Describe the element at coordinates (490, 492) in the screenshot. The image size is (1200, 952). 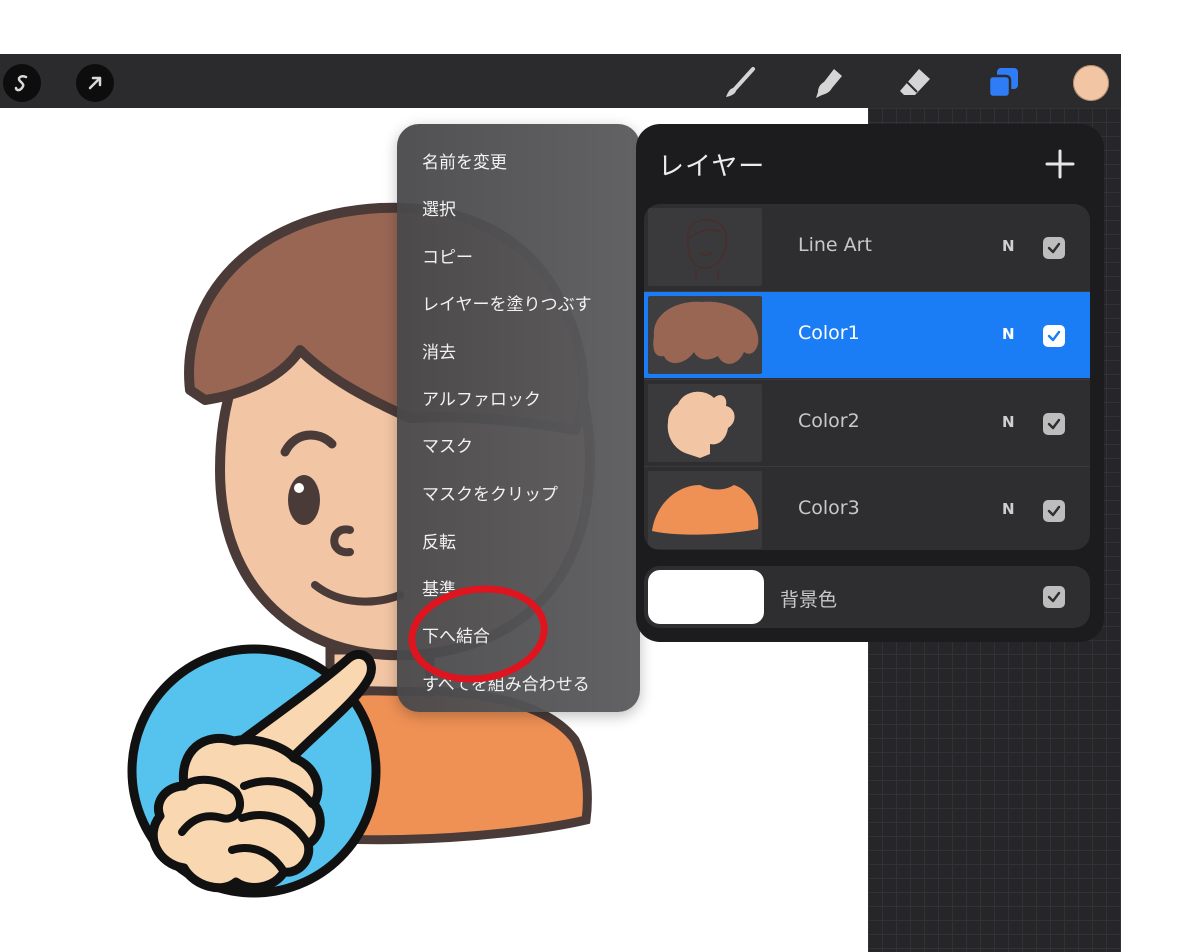
I see `menu-item-clipping-mask: マスクをクリップ` at that location.